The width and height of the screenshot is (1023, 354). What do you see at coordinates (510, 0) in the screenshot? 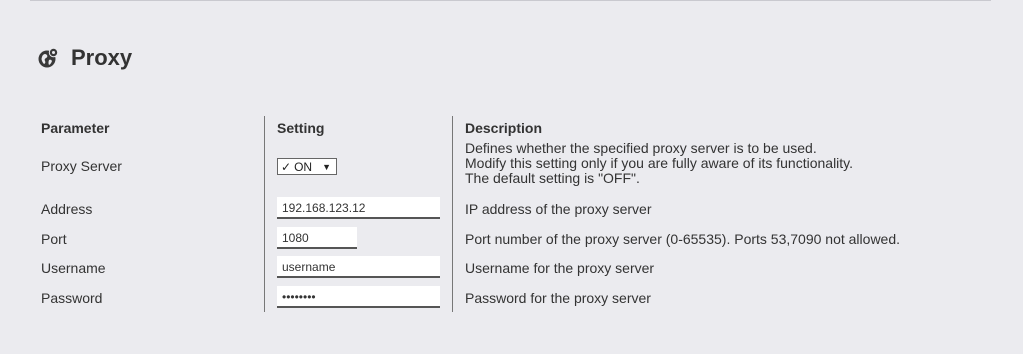
I see `top-divider` at bounding box center [510, 0].